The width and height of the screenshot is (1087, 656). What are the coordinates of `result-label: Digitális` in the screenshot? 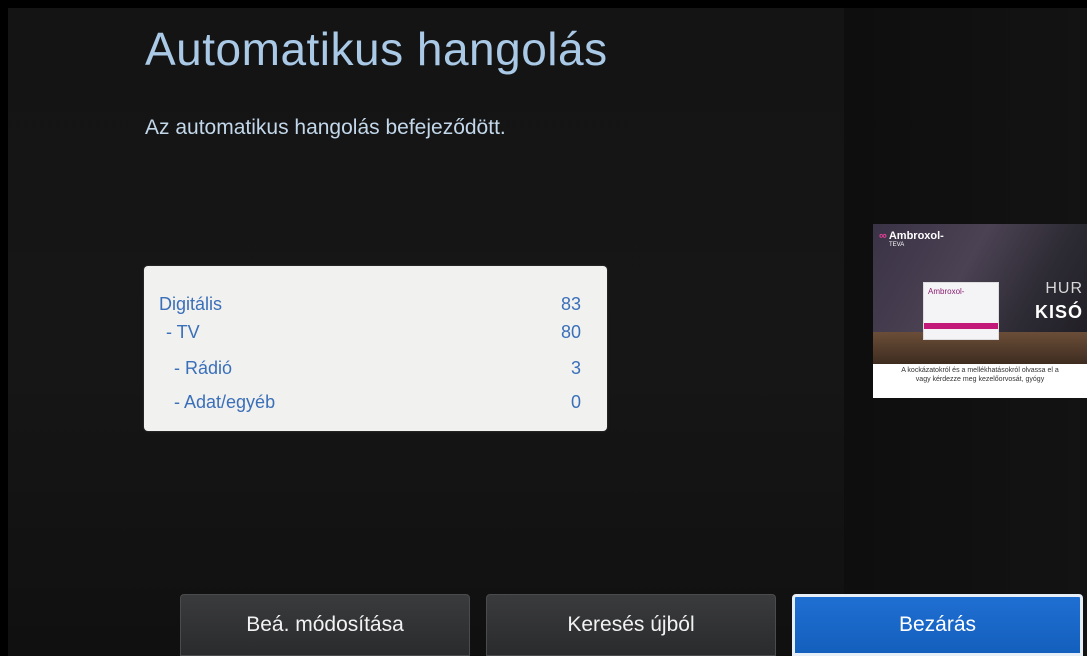 It's located at (191, 304).